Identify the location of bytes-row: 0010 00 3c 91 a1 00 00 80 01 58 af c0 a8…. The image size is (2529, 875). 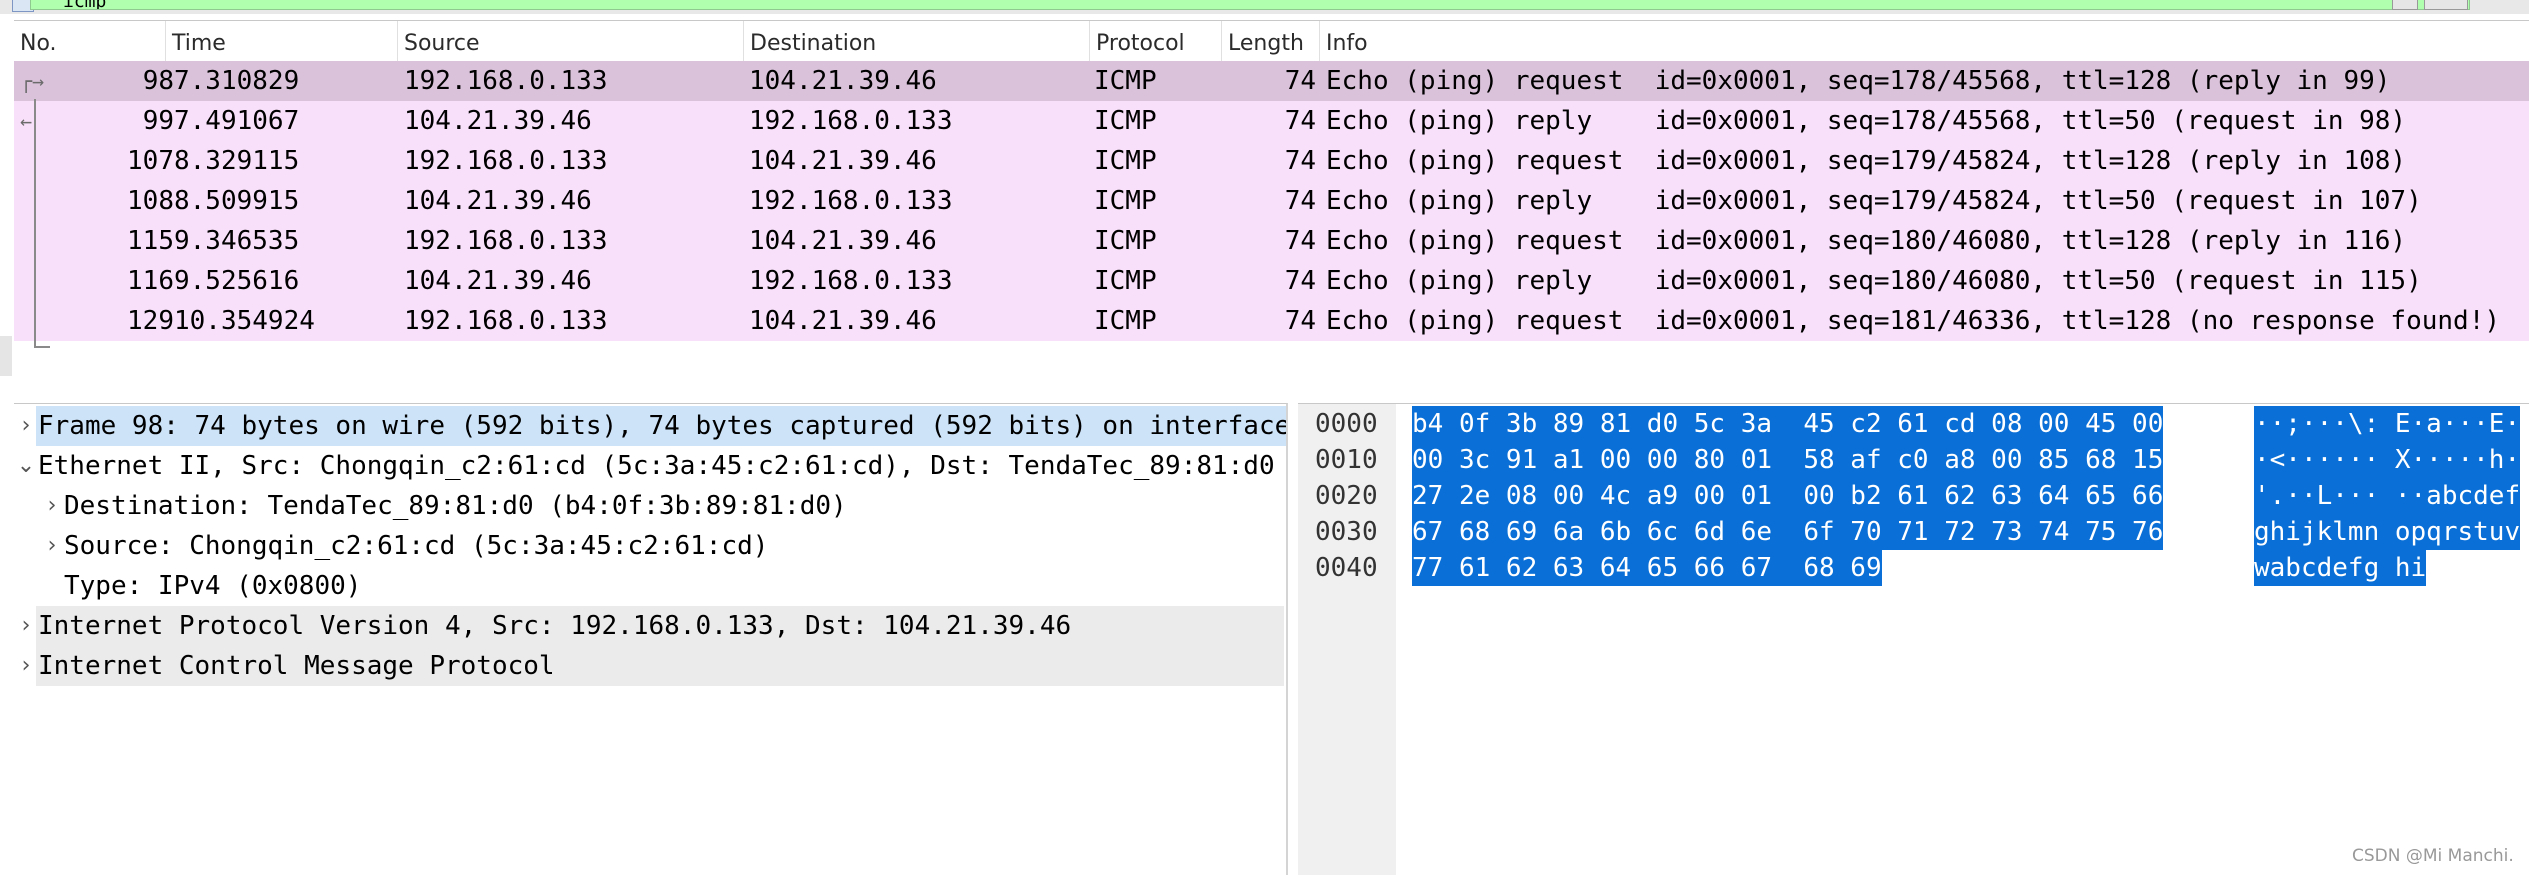
(1909, 460).